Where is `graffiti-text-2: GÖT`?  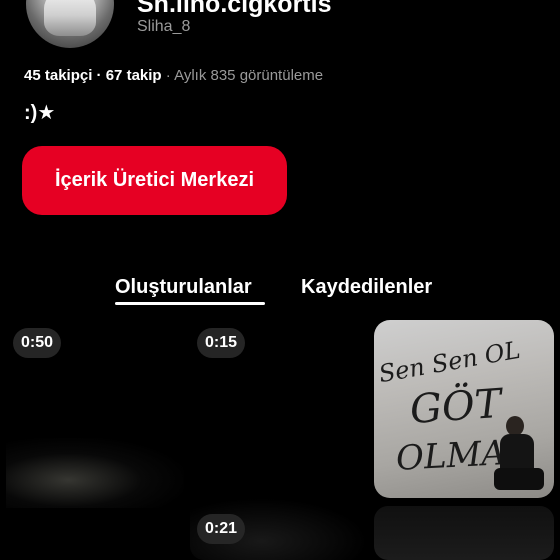 graffiti-text-2: GÖT is located at coordinates (455, 407).